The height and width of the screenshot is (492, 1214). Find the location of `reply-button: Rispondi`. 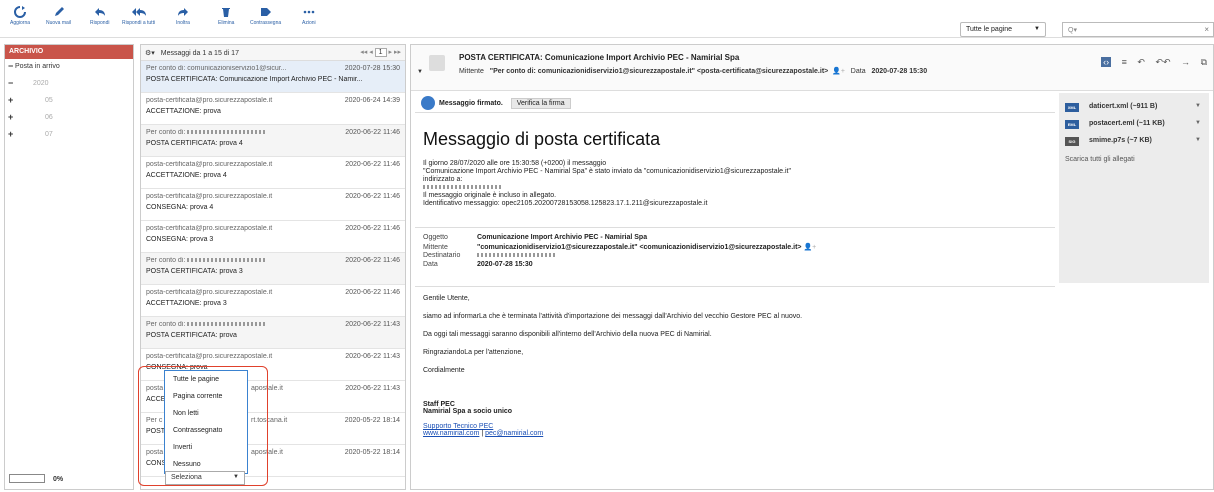

reply-button: Rispondi is located at coordinates (99, 16).